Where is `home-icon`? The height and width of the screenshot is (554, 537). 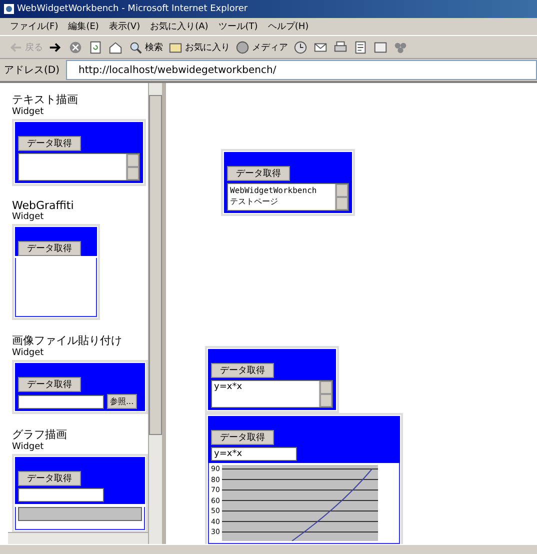
home-icon is located at coordinates (115, 47).